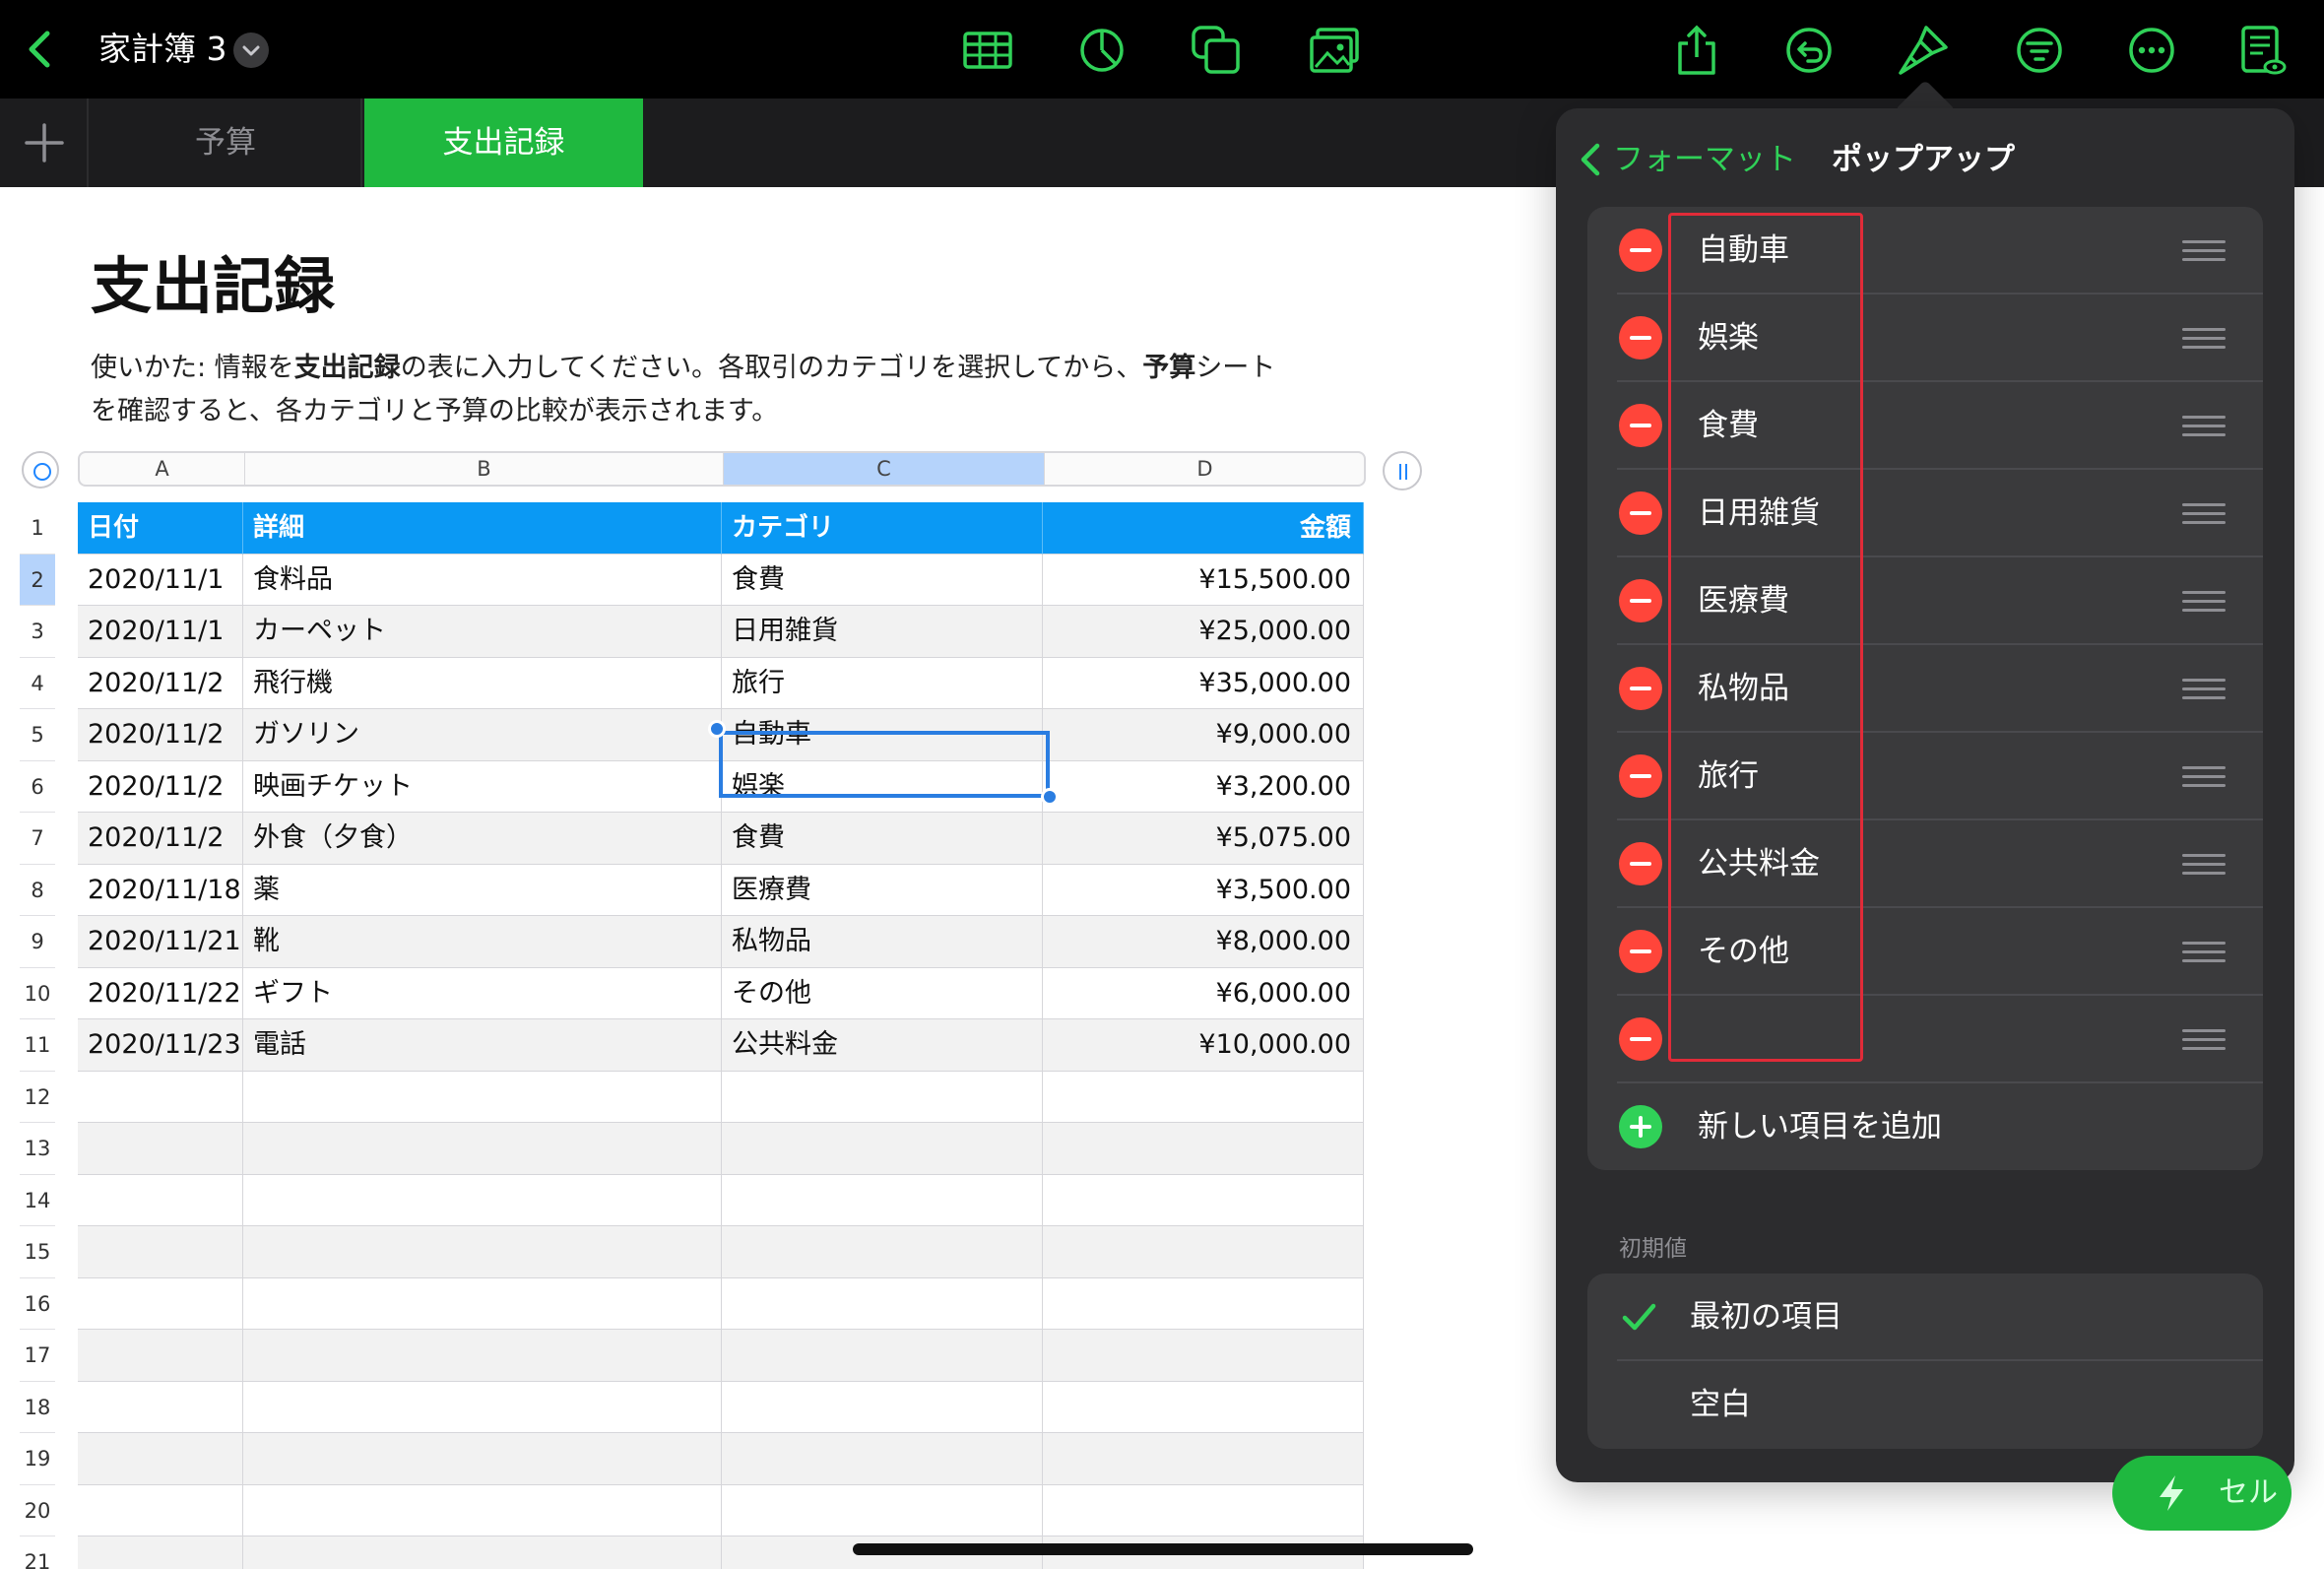  Describe the element at coordinates (1050, 797) in the screenshot. I see `selection-handle-bottom` at that location.